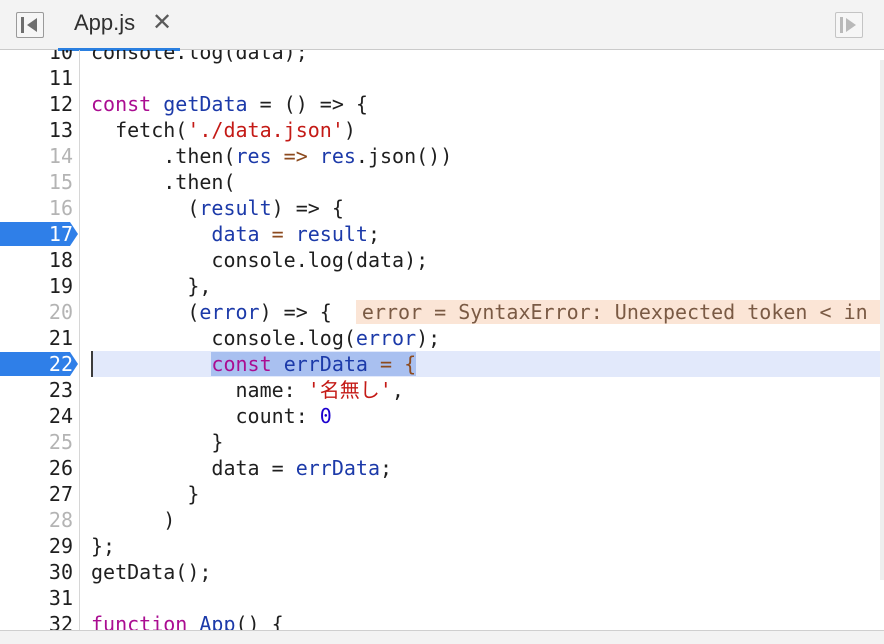 The height and width of the screenshot is (644, 884). Describe the element at coordinates (442, 25) in the screenshot. I see `editor-tab-bar: App.js ✕` at that location.